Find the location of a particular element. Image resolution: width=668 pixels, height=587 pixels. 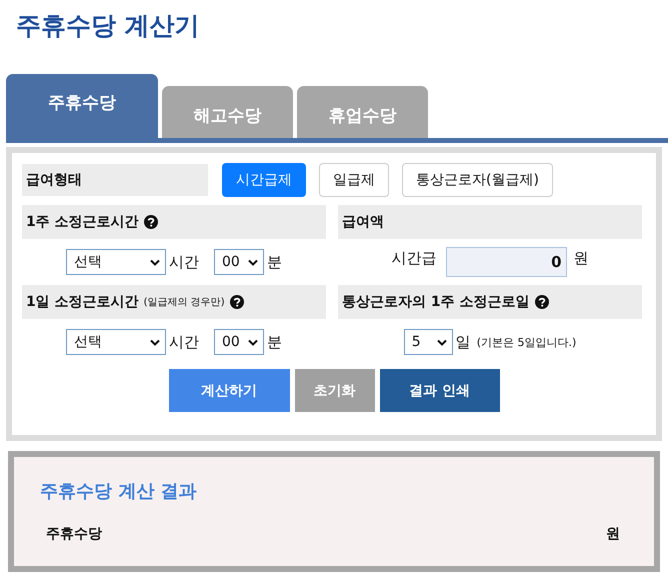

result-title: 주휴수당 계산 결과 is located at coordinates (119, 491).